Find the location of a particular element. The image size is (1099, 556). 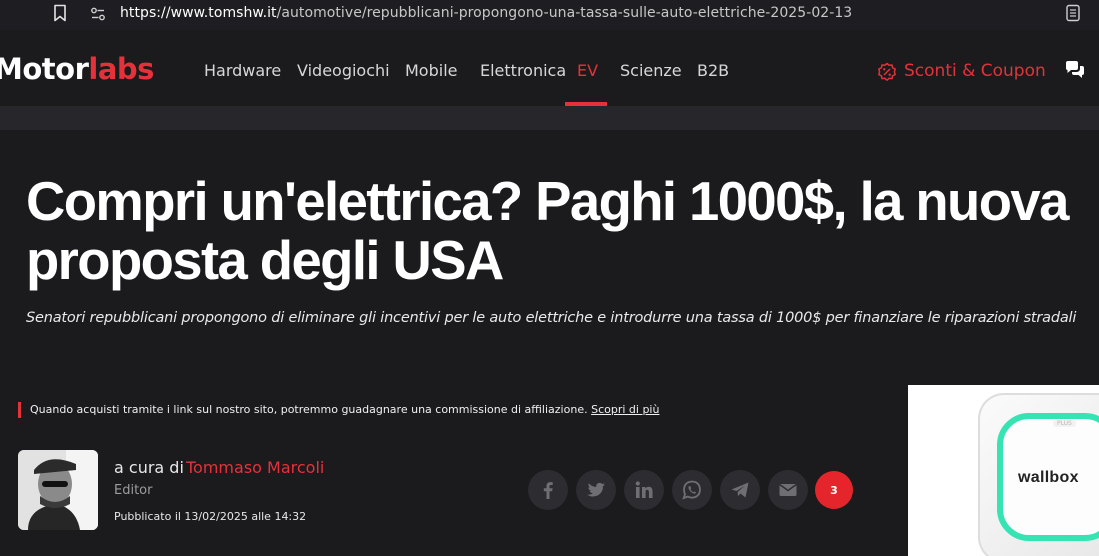

deals-link: Sconti & Coupon is located at coordinates (975, 71).